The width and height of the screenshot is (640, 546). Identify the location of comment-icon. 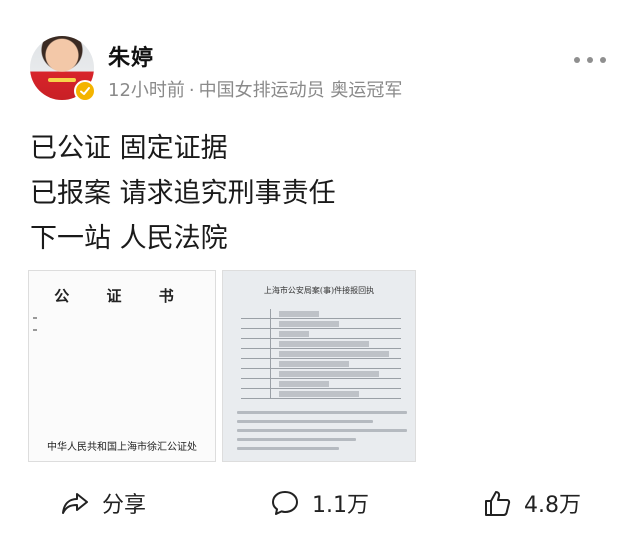
(285, 503).